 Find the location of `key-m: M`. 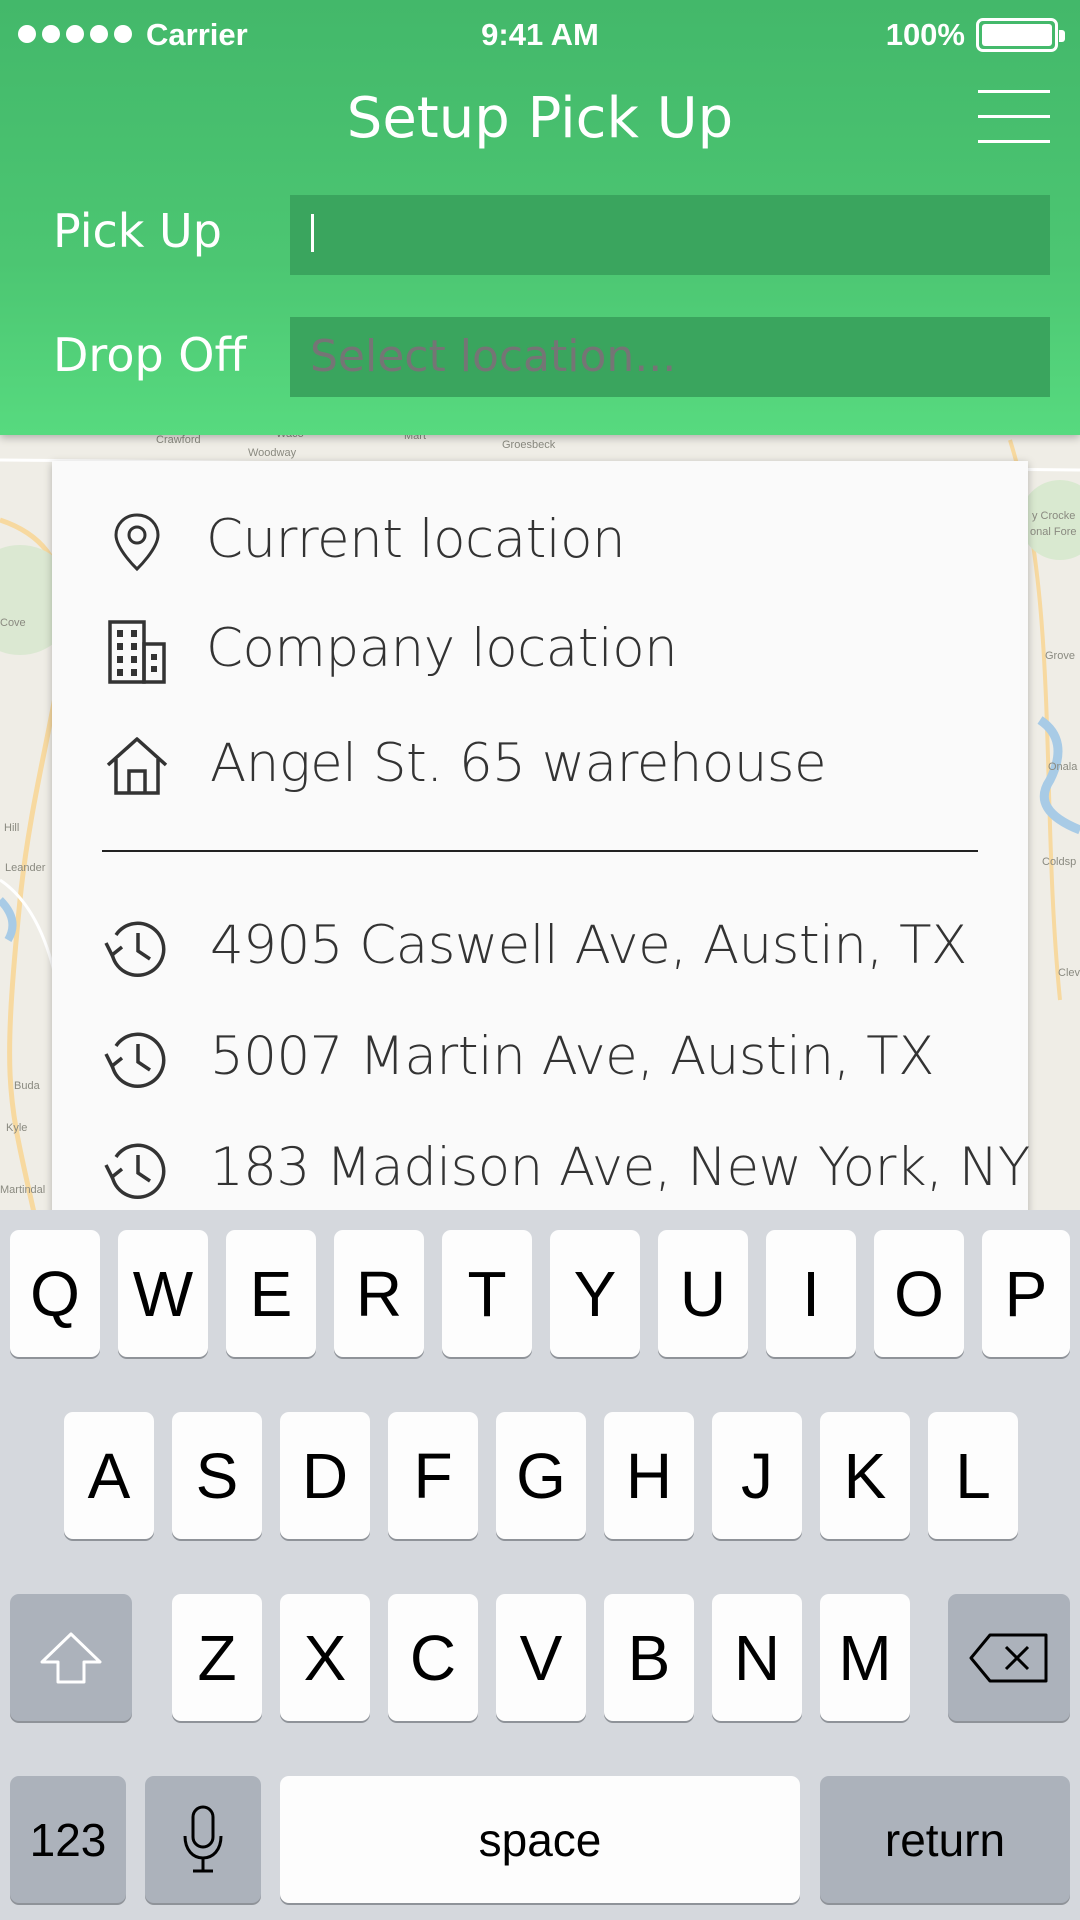

key-m: M is located at coordinates (865, 1657).